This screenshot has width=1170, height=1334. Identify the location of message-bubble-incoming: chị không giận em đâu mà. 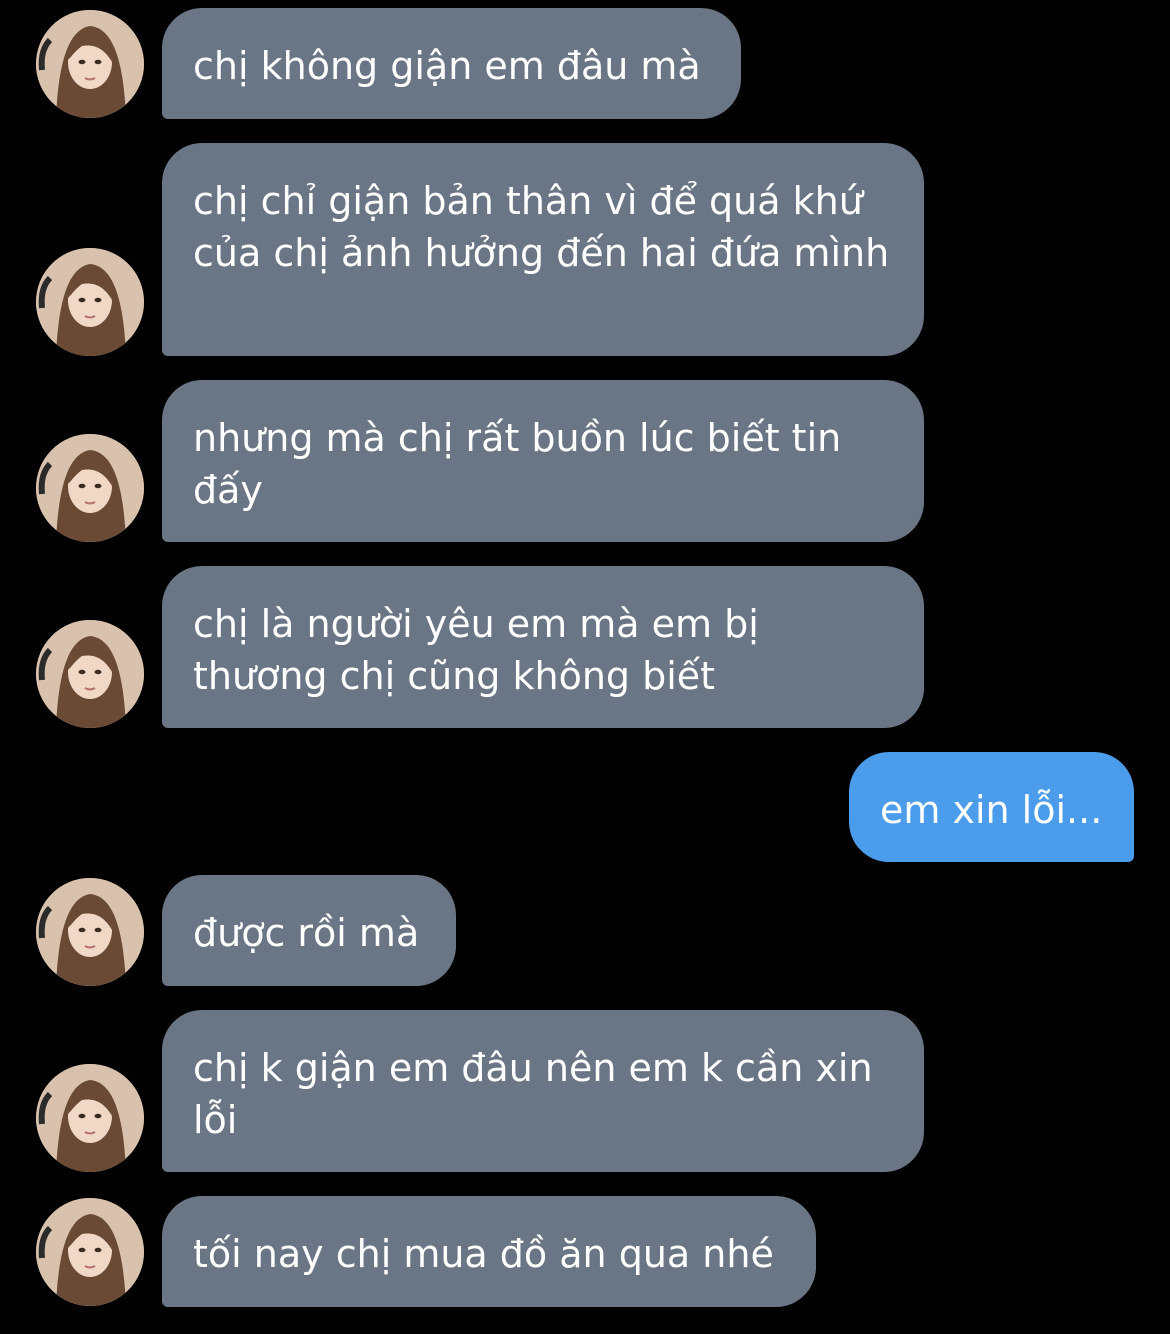
(451, 63).